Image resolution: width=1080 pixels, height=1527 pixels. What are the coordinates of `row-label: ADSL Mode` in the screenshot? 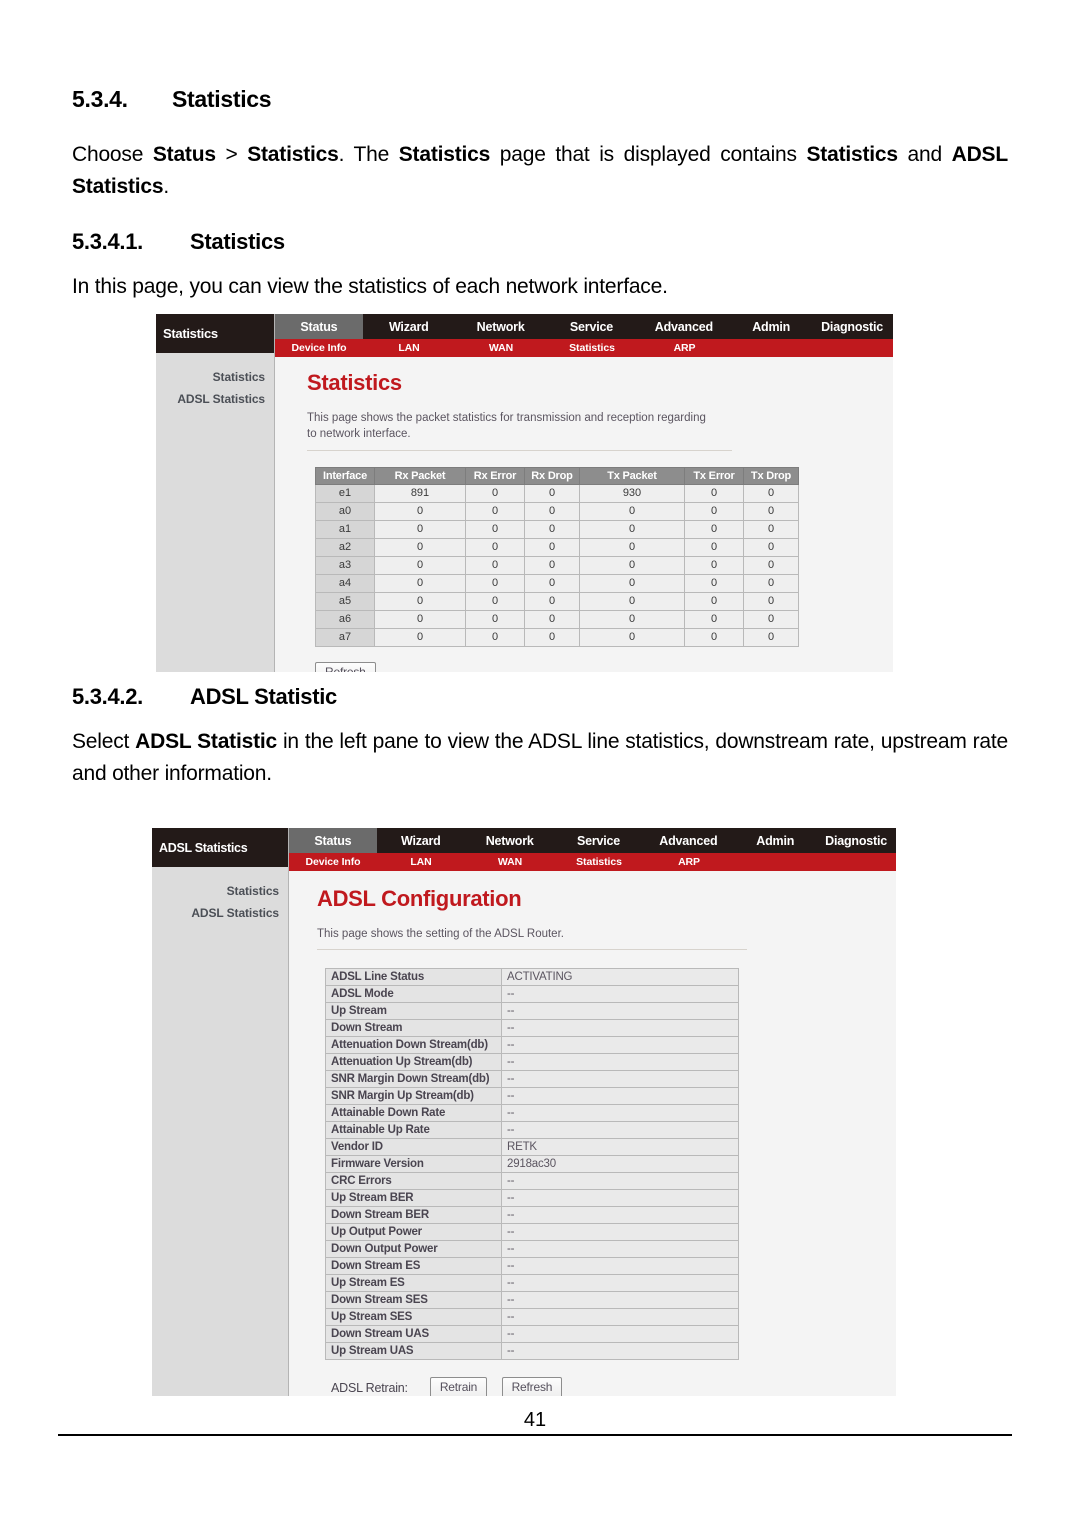 It's located at (413, 994).